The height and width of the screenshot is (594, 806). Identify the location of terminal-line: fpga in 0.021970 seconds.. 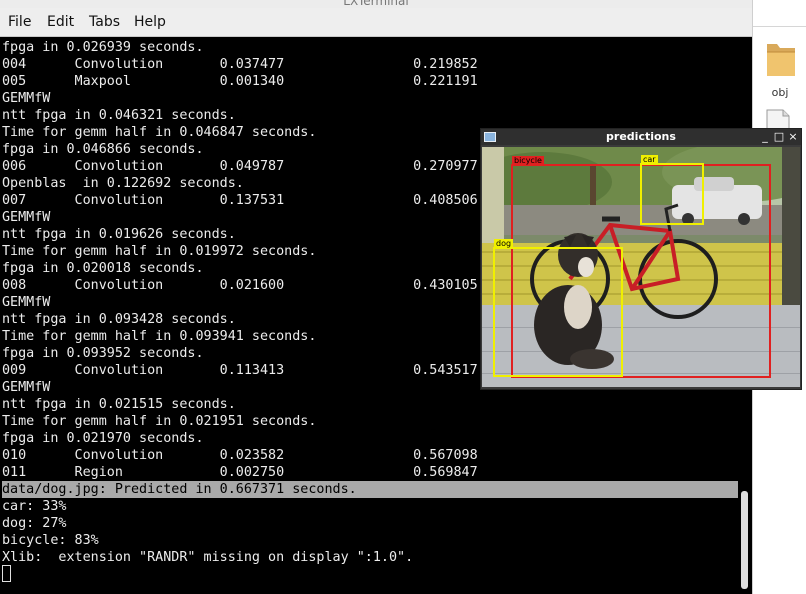
(103, 438).